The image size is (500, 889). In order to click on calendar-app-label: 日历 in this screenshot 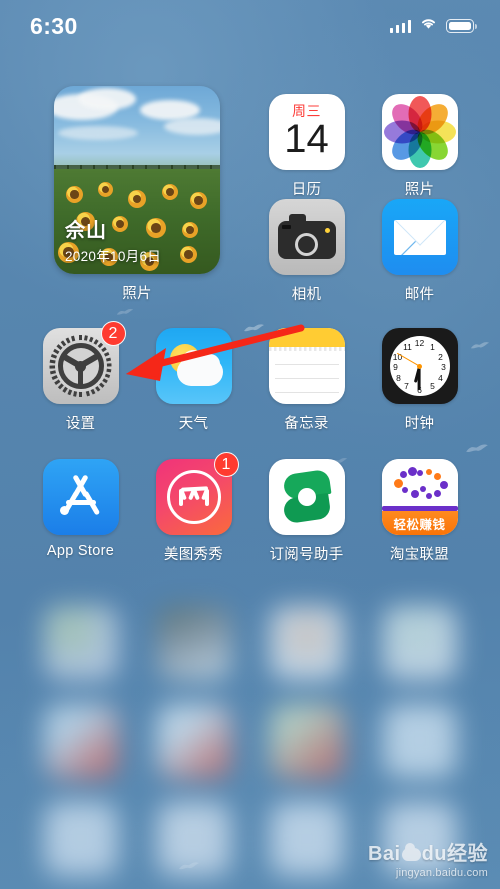, I will do `click(306, 190)`.